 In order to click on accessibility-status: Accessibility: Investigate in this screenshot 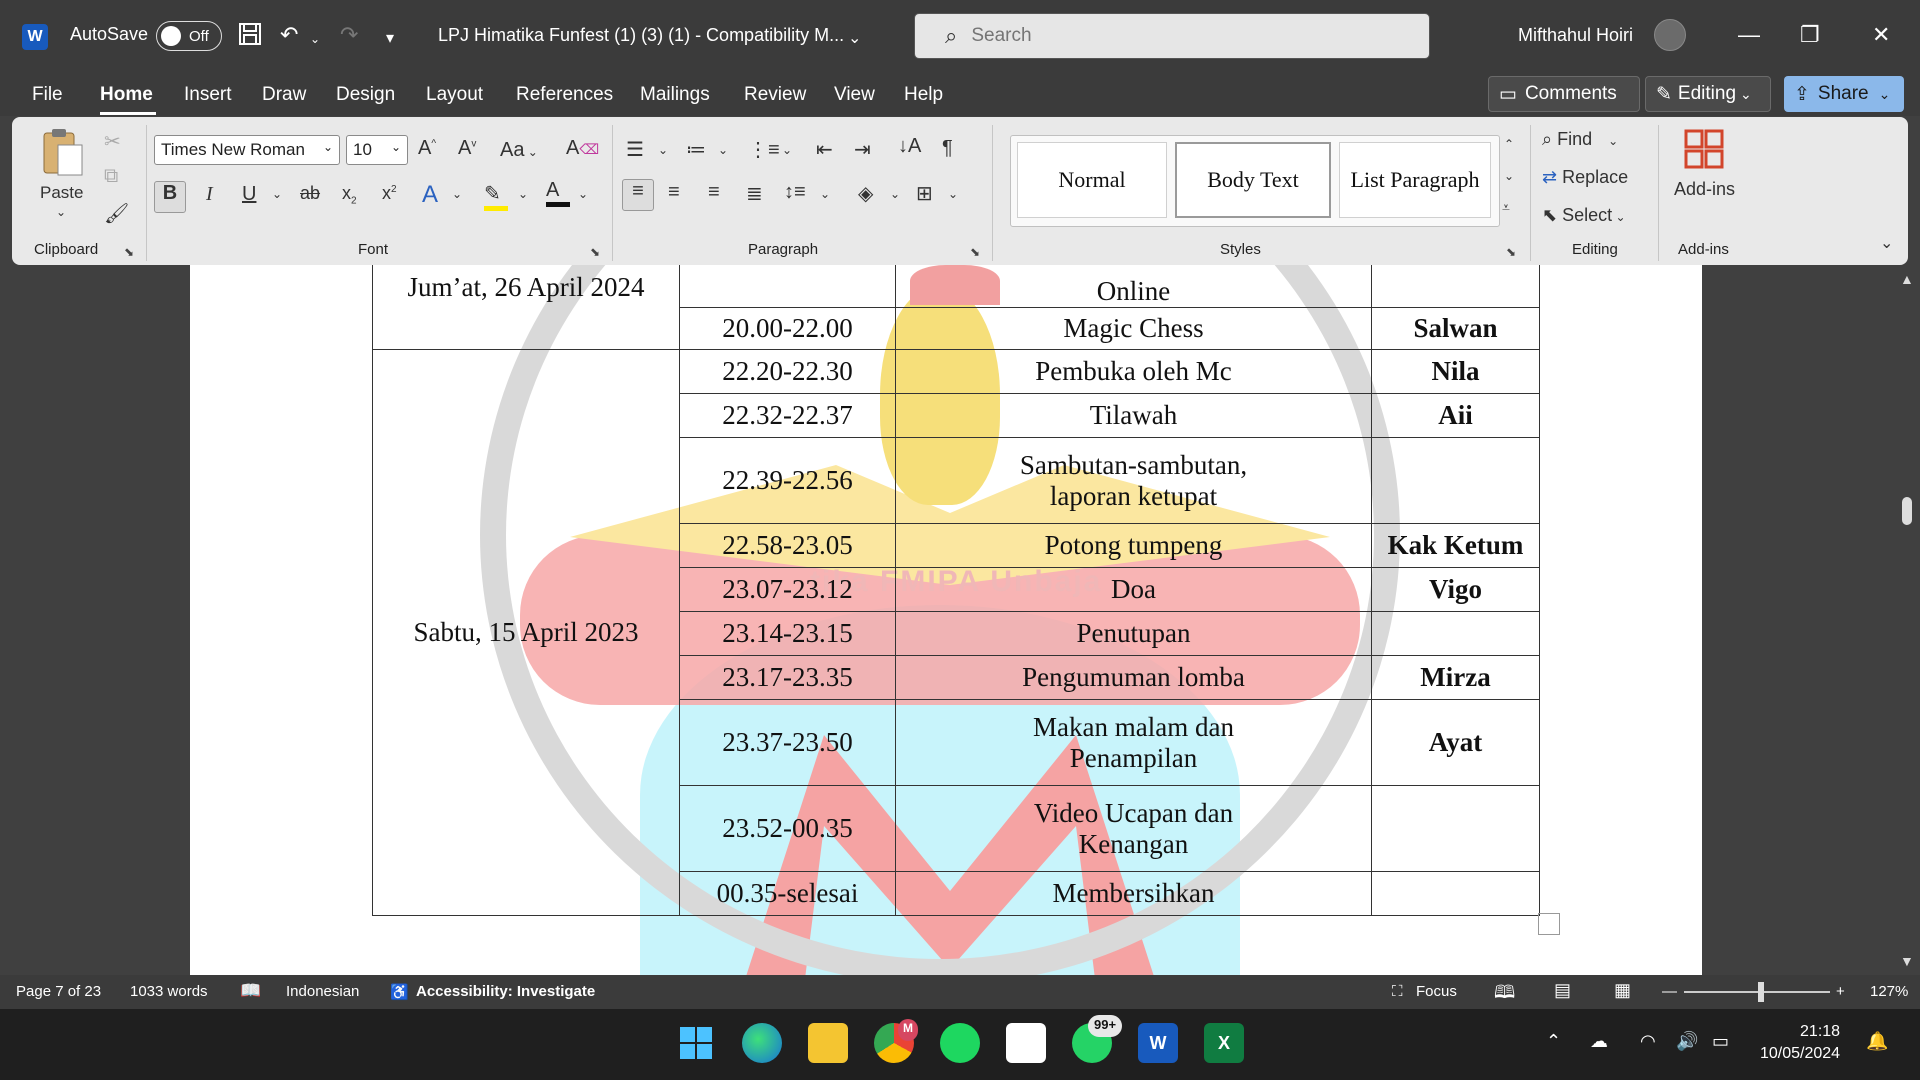, I will do `click(505, 991)`.